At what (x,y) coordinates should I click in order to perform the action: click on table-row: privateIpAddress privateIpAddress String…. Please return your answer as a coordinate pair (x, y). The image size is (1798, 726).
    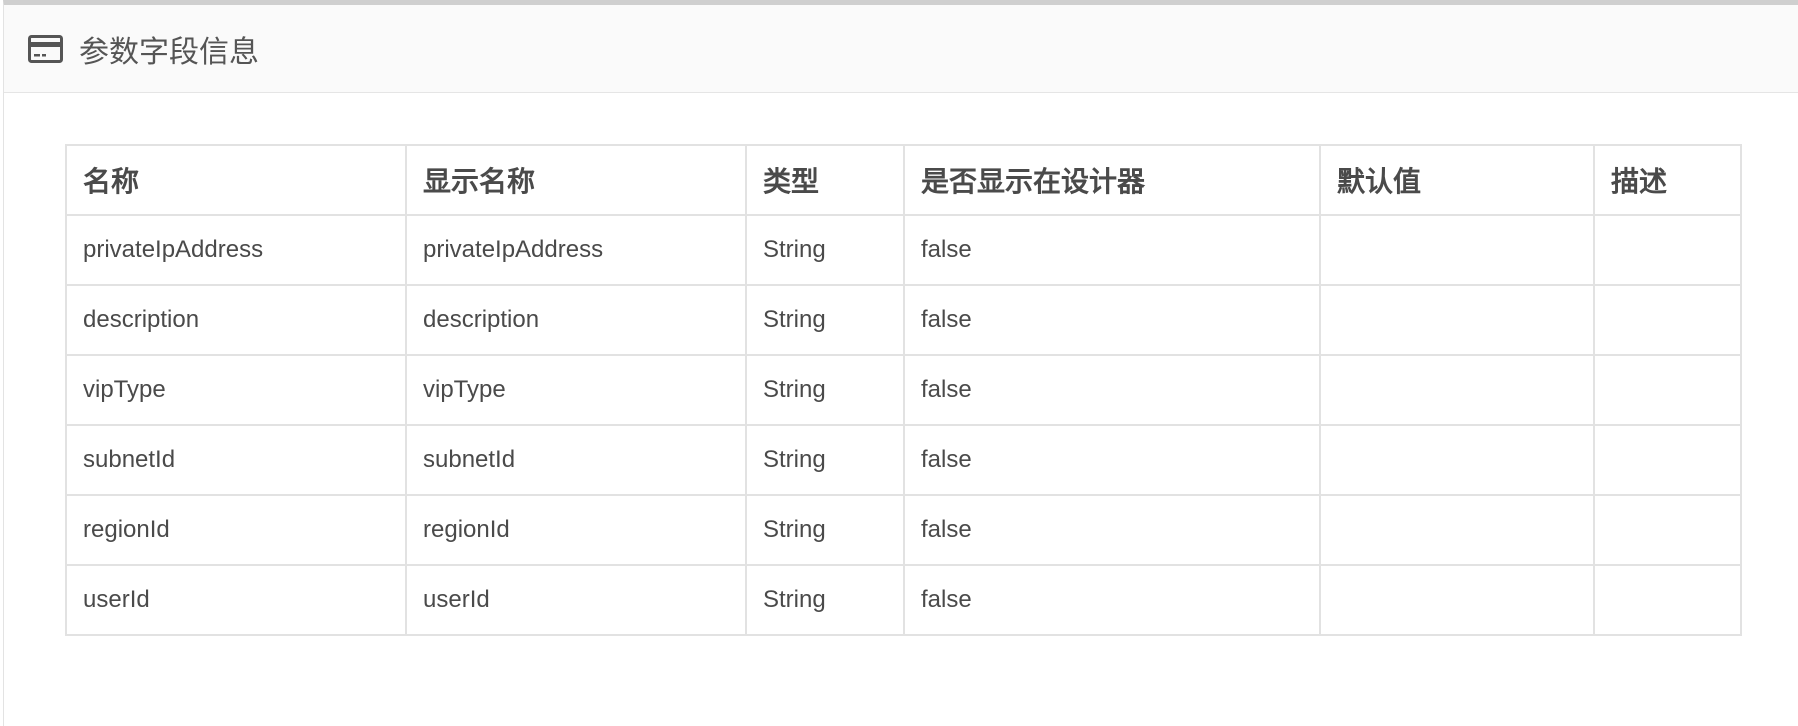
    Looking at the image, I should click on (903, 250).